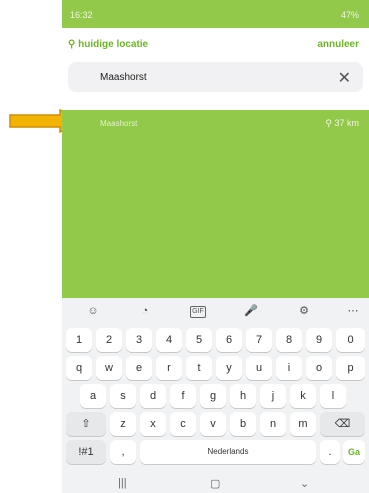 The height and width of the screenshot is (493, 369). I want to click on home-icon: ▢, so click(215, 483).